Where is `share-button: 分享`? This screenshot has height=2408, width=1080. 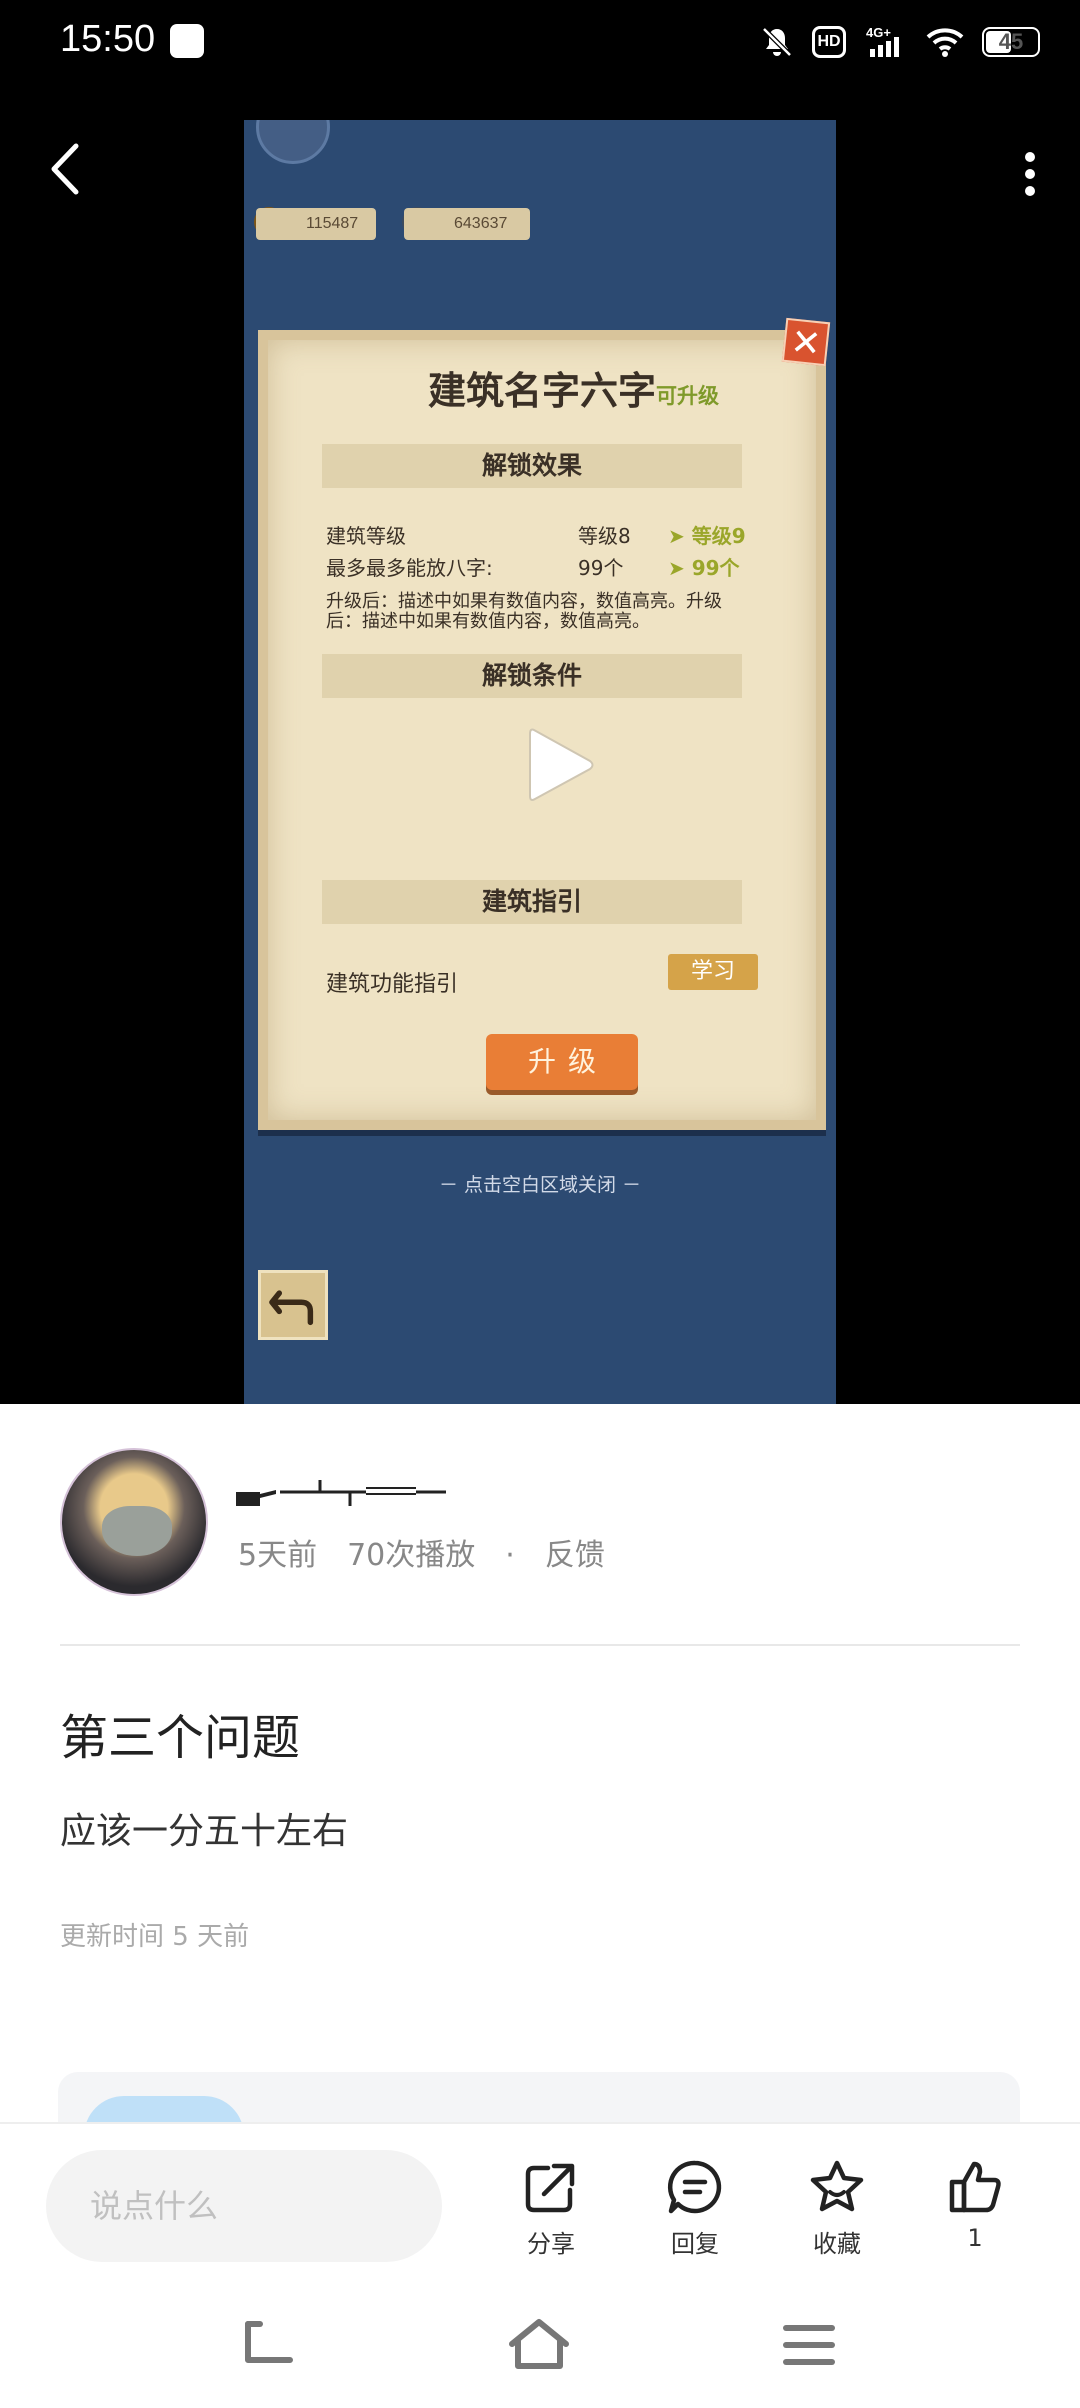
share-button: 分享 is located at coordinates (551, 2208).